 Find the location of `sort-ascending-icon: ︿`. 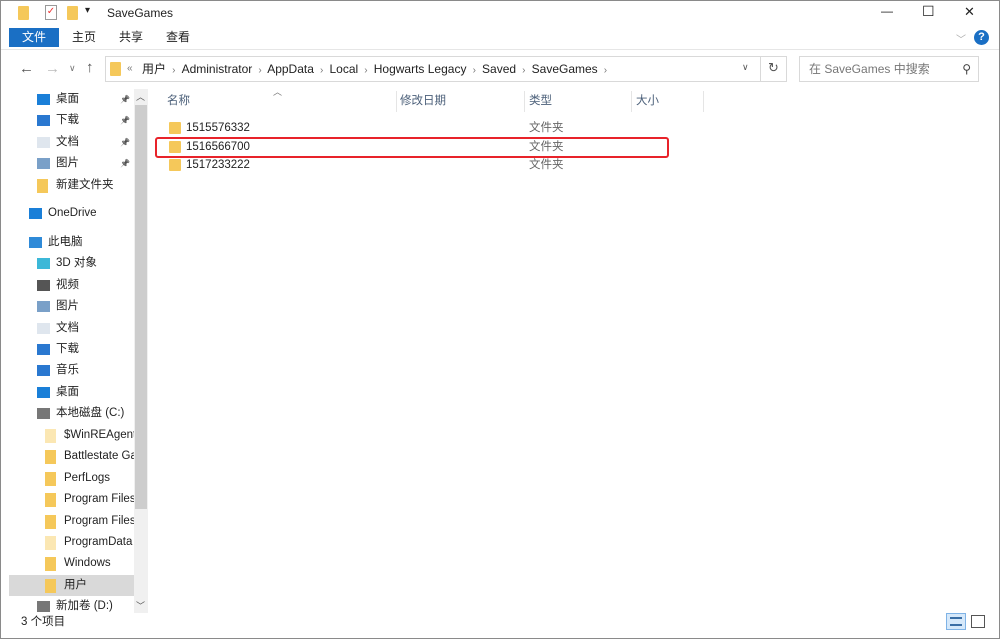

sort-ascending-icon: ︿ is located at coordinates (278, 92).